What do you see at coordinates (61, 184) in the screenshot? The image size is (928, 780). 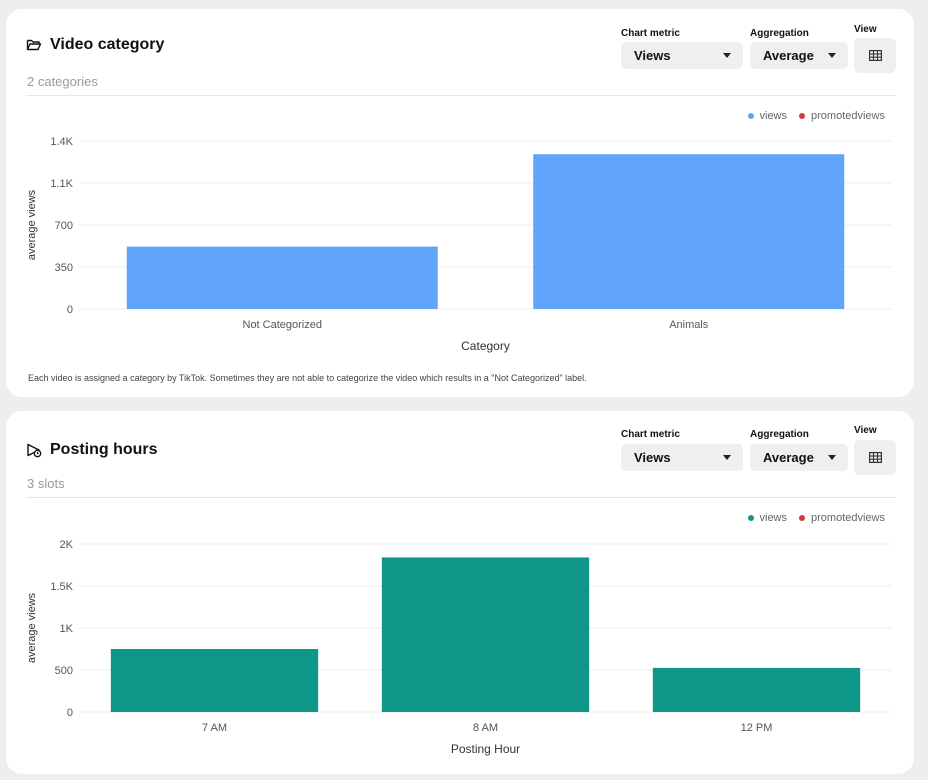 I see `y-tick-label: 1.1K` at bounding box center [61, 184].